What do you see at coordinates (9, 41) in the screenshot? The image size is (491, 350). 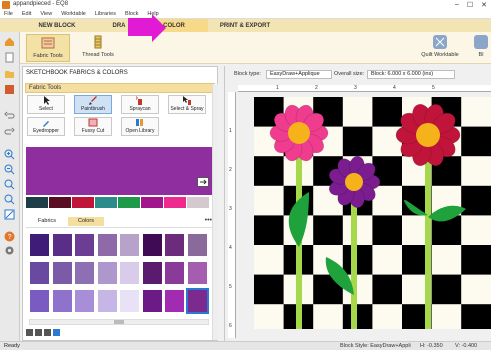 I see `home-icon` at bounding box center [9, 41].